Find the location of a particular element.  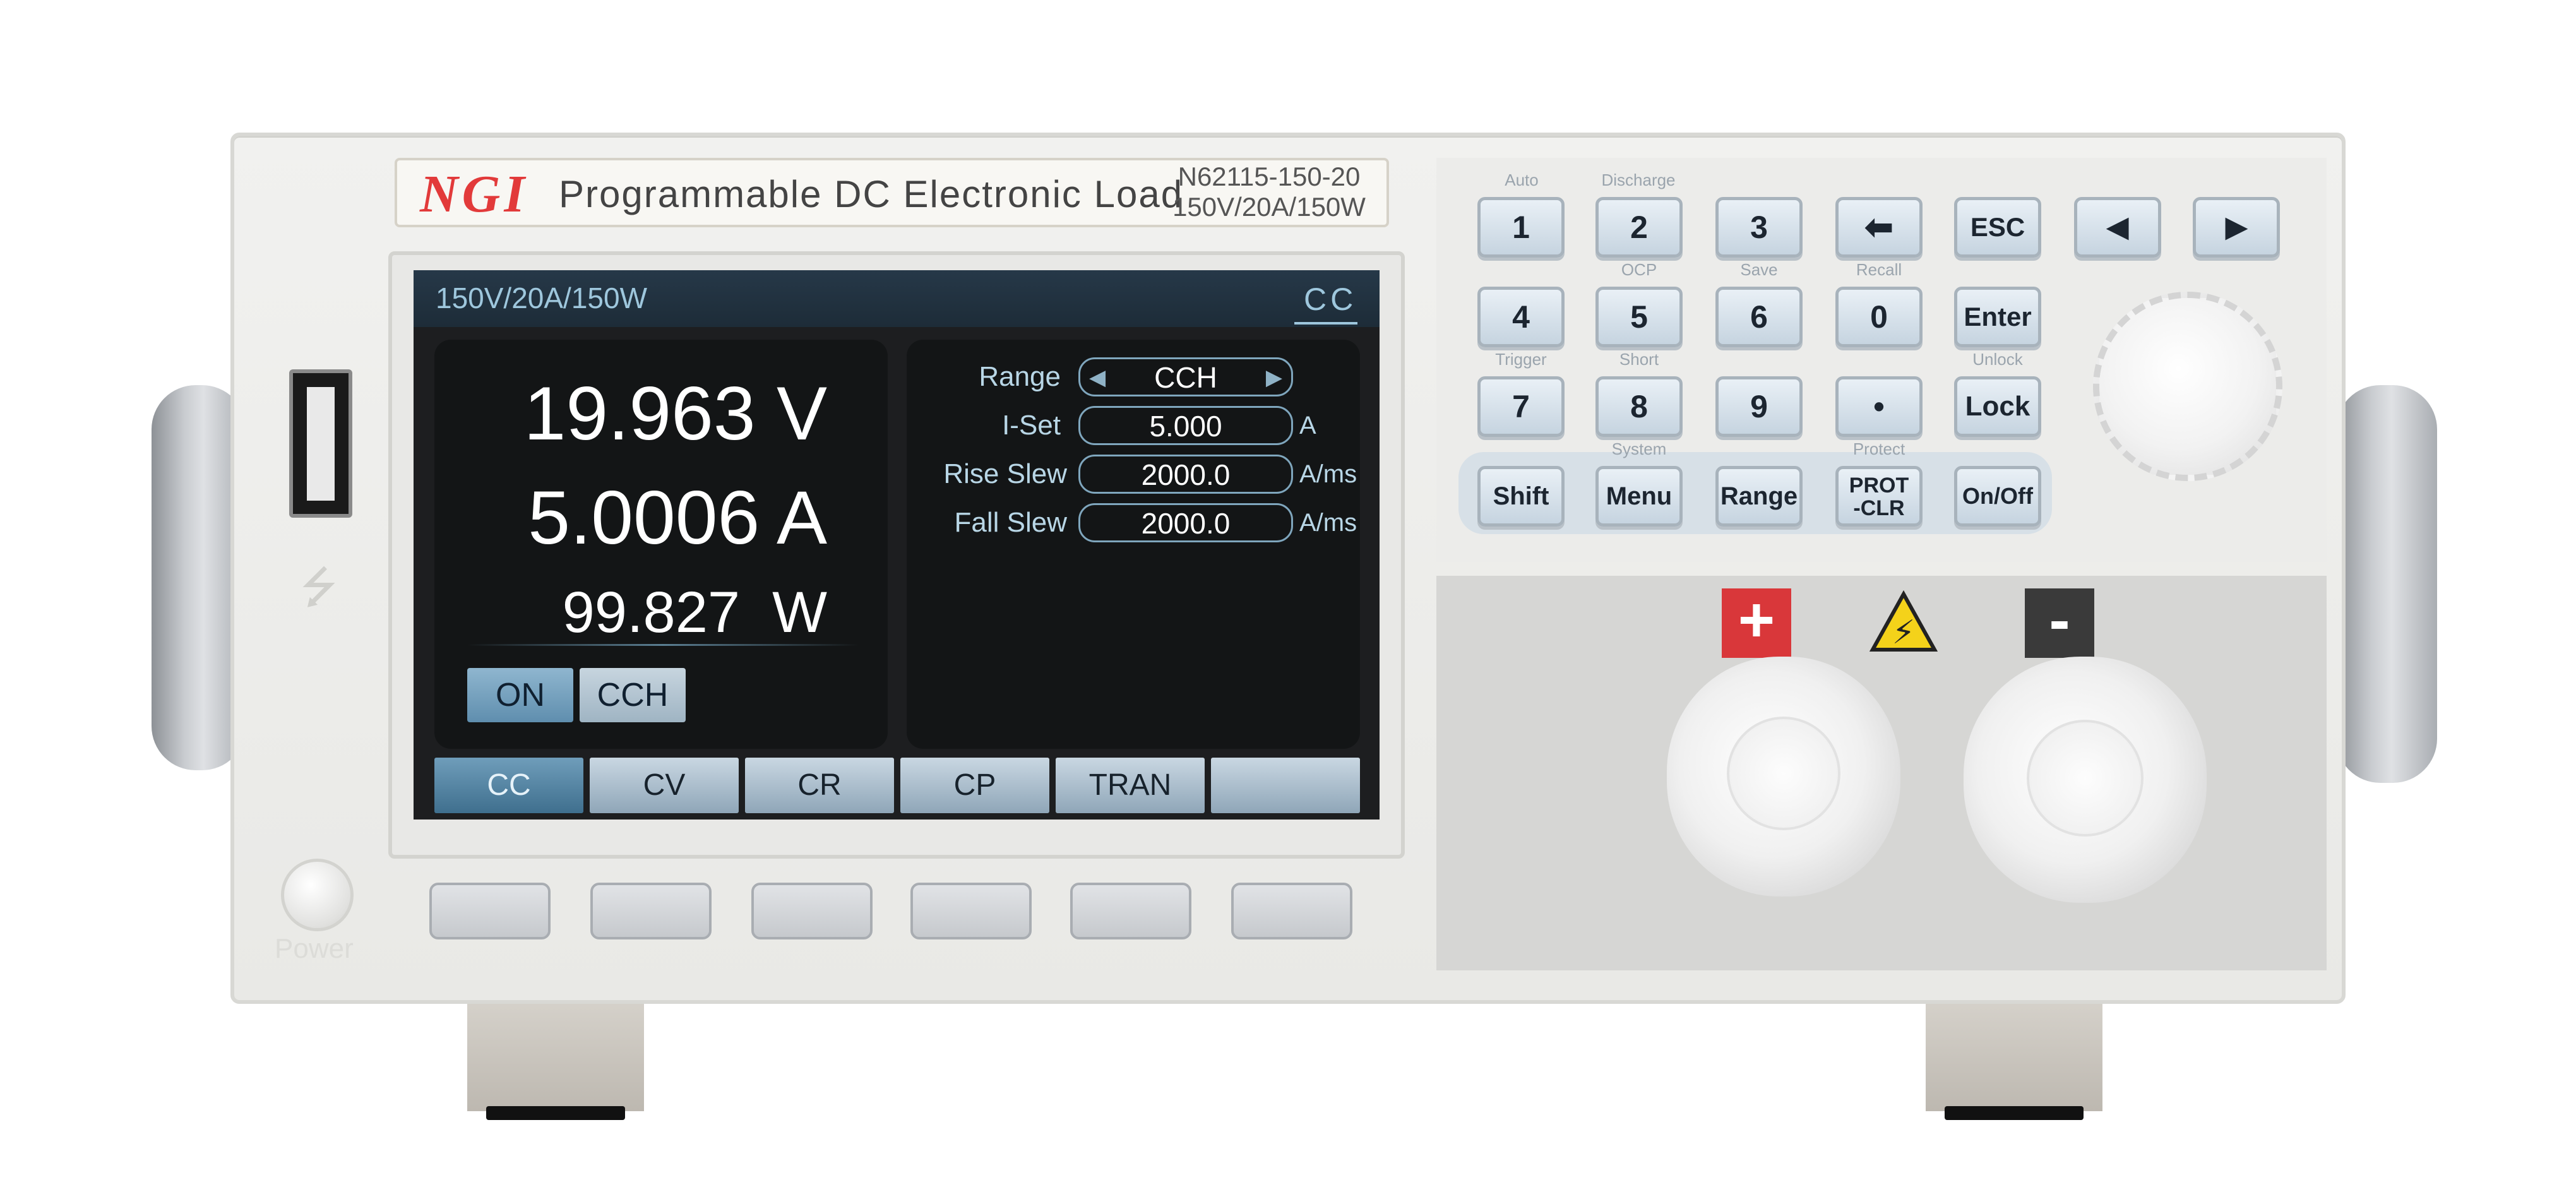

key-7-alt-label: Trigger is located at coordinates (1521, 359).